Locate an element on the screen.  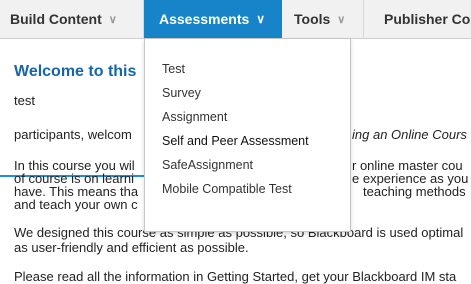
menu-item-survey: Survey is located at coordinates (181, 93).